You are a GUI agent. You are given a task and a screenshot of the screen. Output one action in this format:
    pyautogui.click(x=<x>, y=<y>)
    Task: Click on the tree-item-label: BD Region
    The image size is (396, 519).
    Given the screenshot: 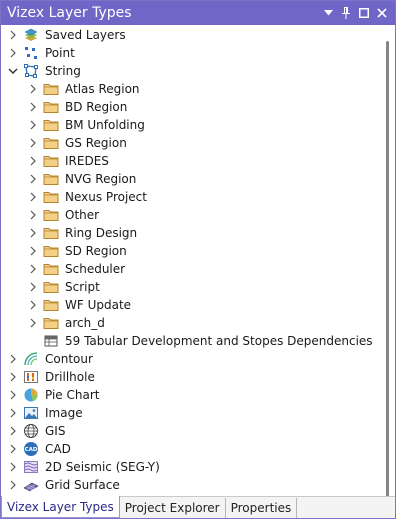 What is the action you would take?
    pyautogui.click(x=96, y=107)
    